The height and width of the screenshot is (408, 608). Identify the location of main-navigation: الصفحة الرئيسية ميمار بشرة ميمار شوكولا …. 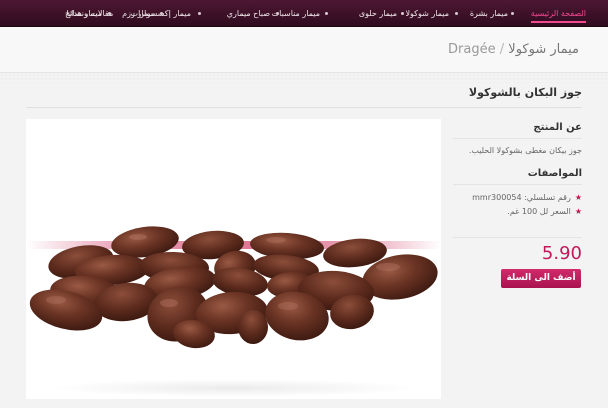
(304, 13).